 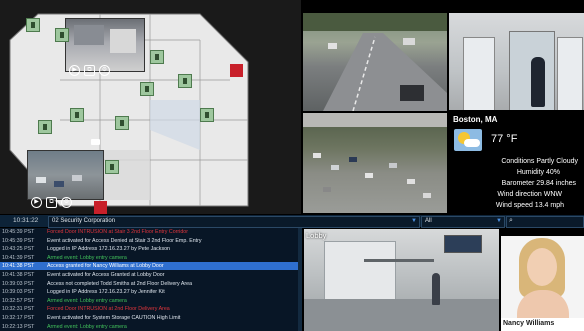 I want to click on log-scrollbar, so click(x=300, y=279).